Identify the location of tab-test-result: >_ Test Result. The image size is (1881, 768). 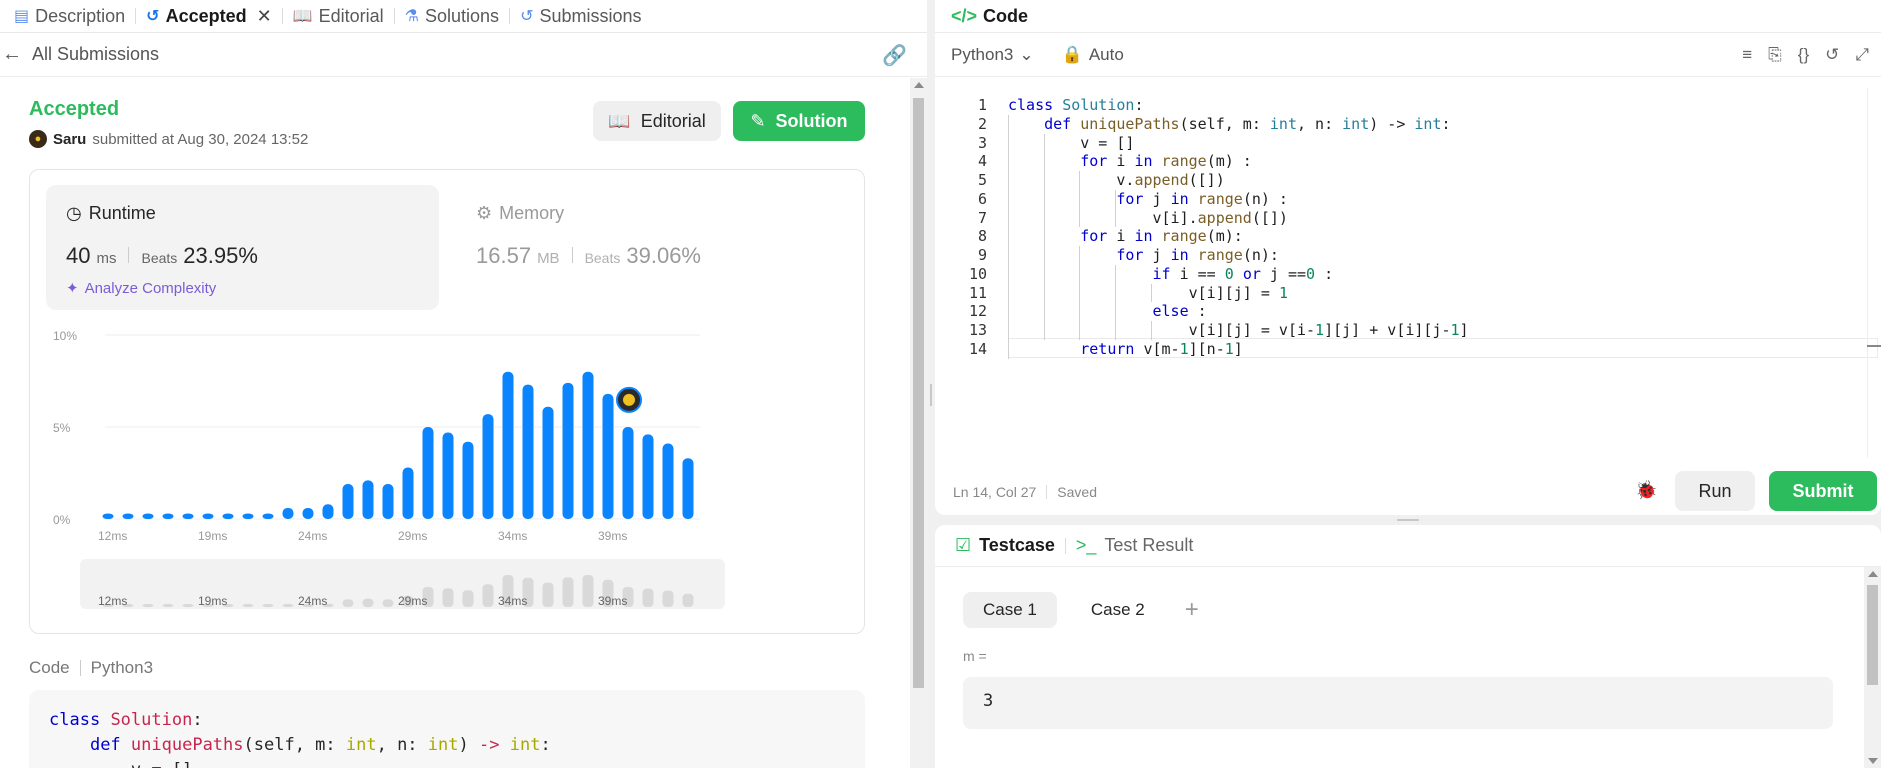
(1135, 545).